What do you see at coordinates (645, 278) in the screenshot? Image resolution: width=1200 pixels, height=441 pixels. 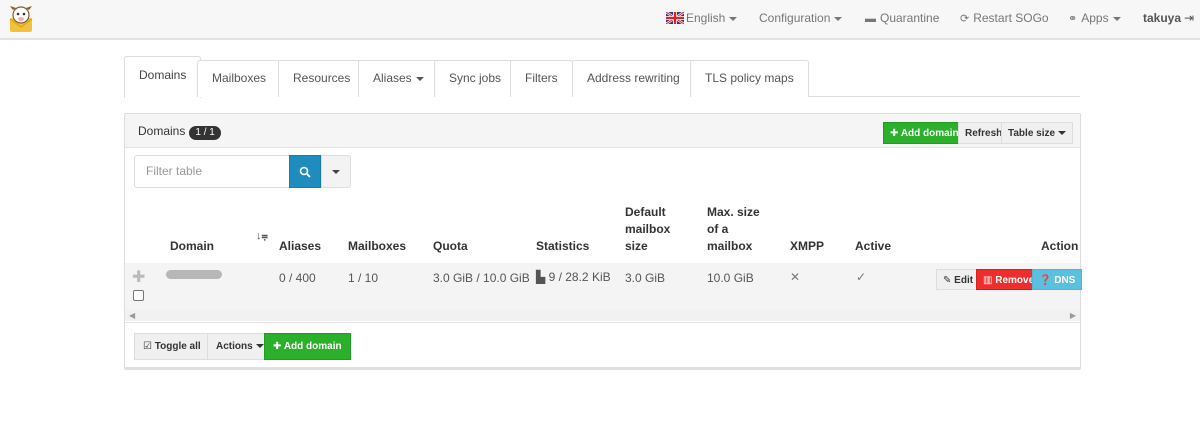 I see `cell-default-mailbox-size: 3.0 GiB` at bounding box center [645, 278].